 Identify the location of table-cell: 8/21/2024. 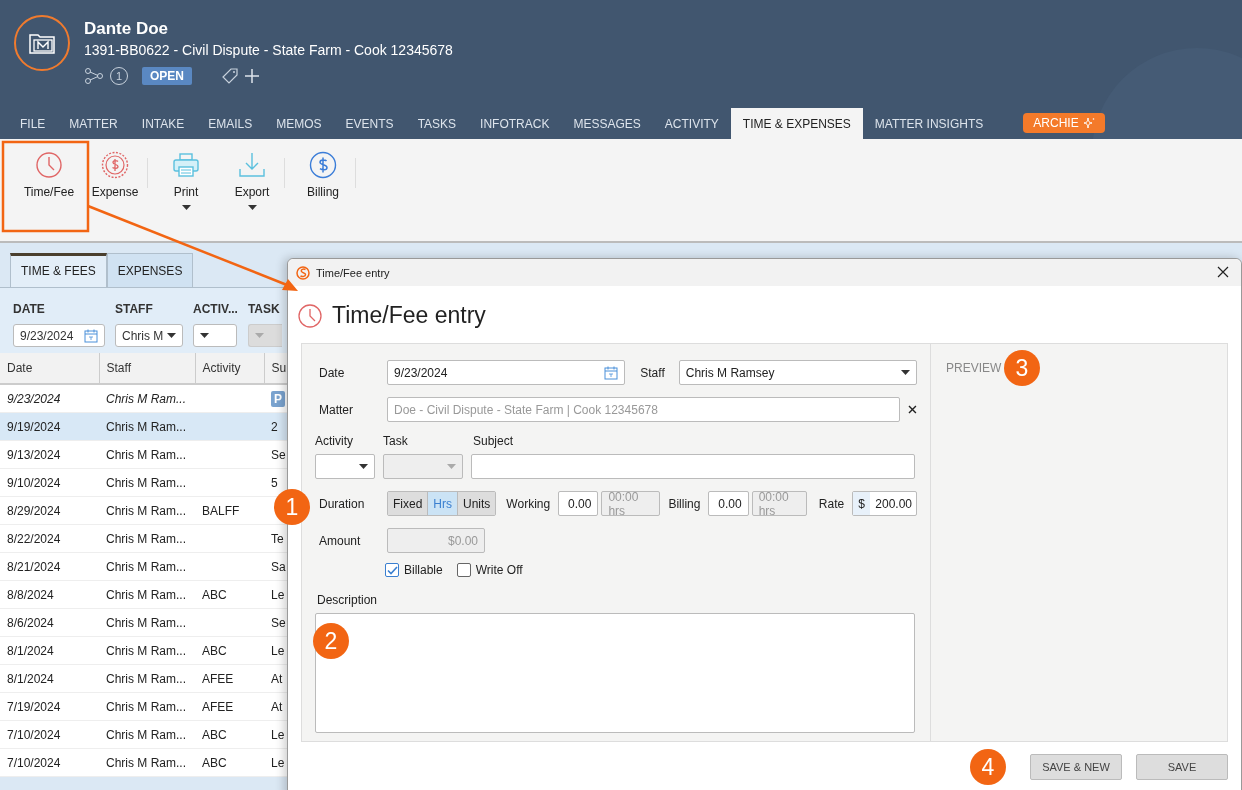
(34, 566).